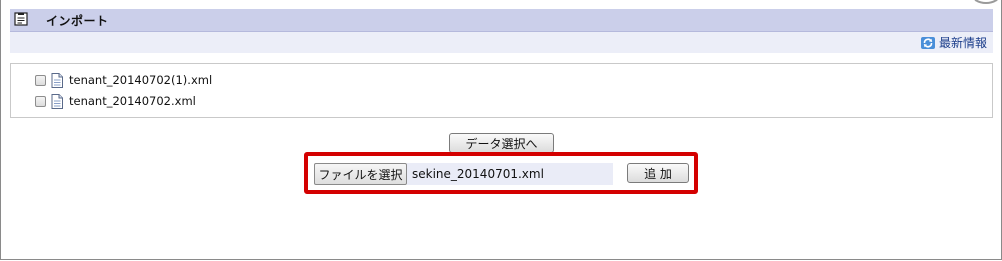 This screenshot has width=1002, height=261. I want to click on window-corner, so click(986, 2).